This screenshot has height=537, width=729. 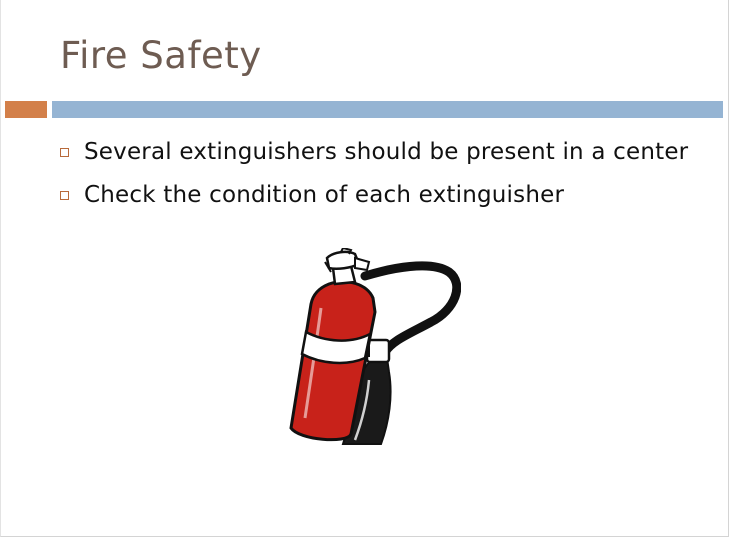 What do you see at coordinates (26, 109) in the screenshot?
I see `title-accent-bar` at bounding box center [26, 109].